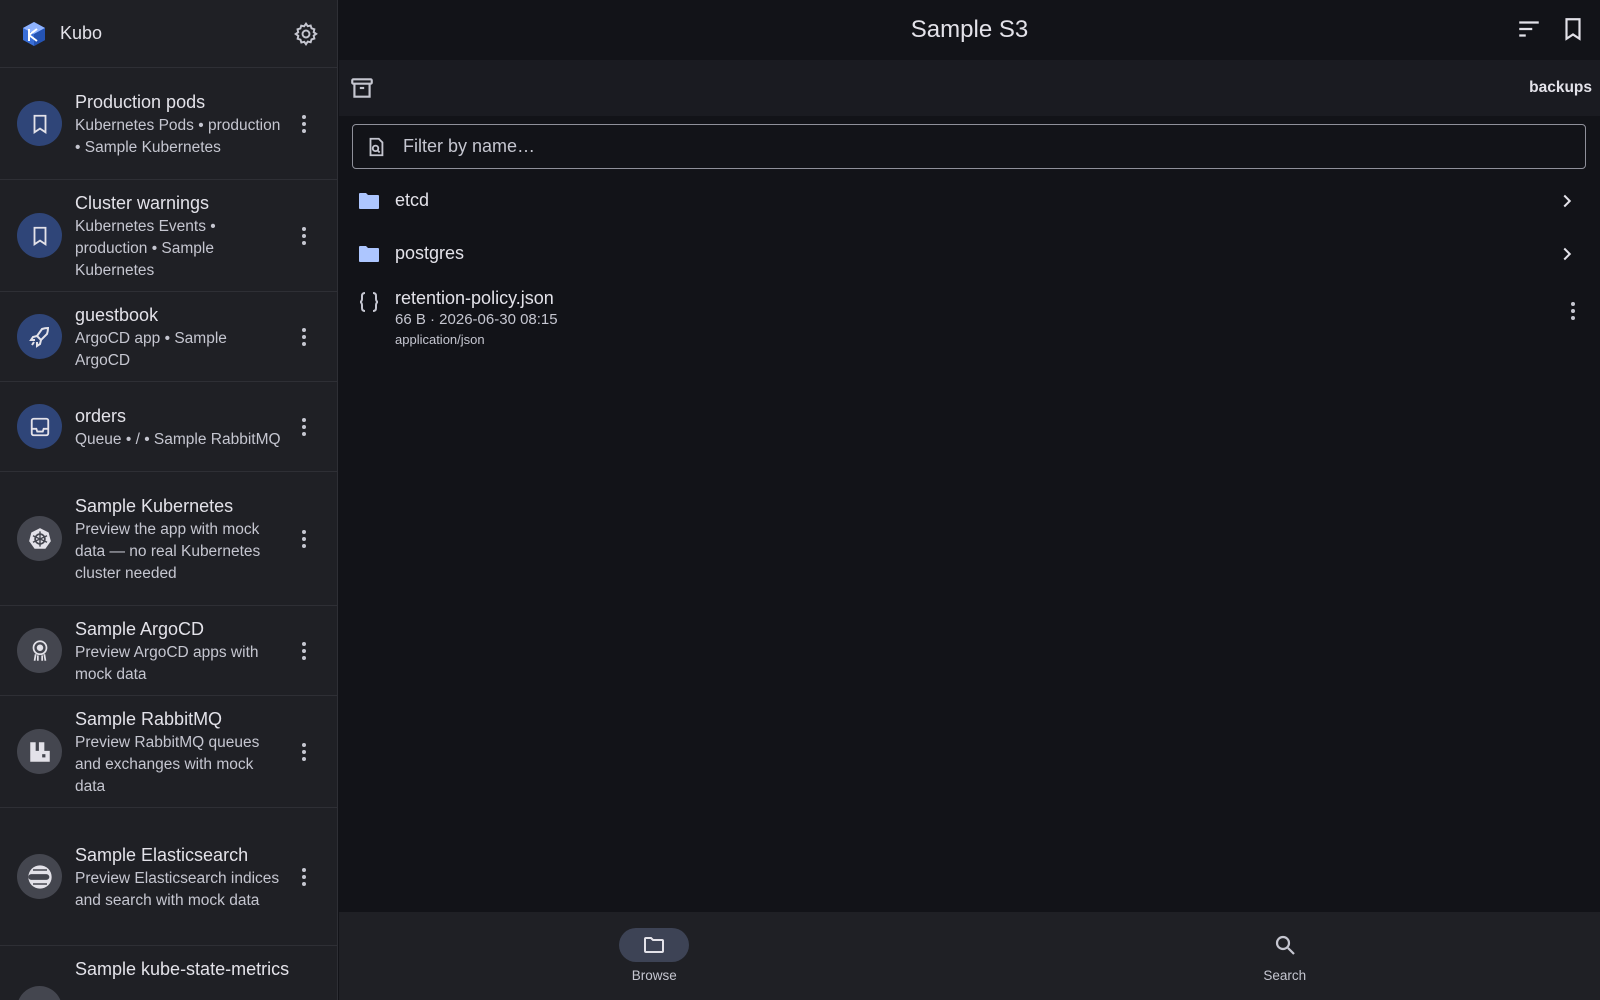 The height and width of the screenshot is (1000, 1600). Describe the element at coordinates (168, 34) in the screenshot. I see `sidebar-header: Kubo` at that location.